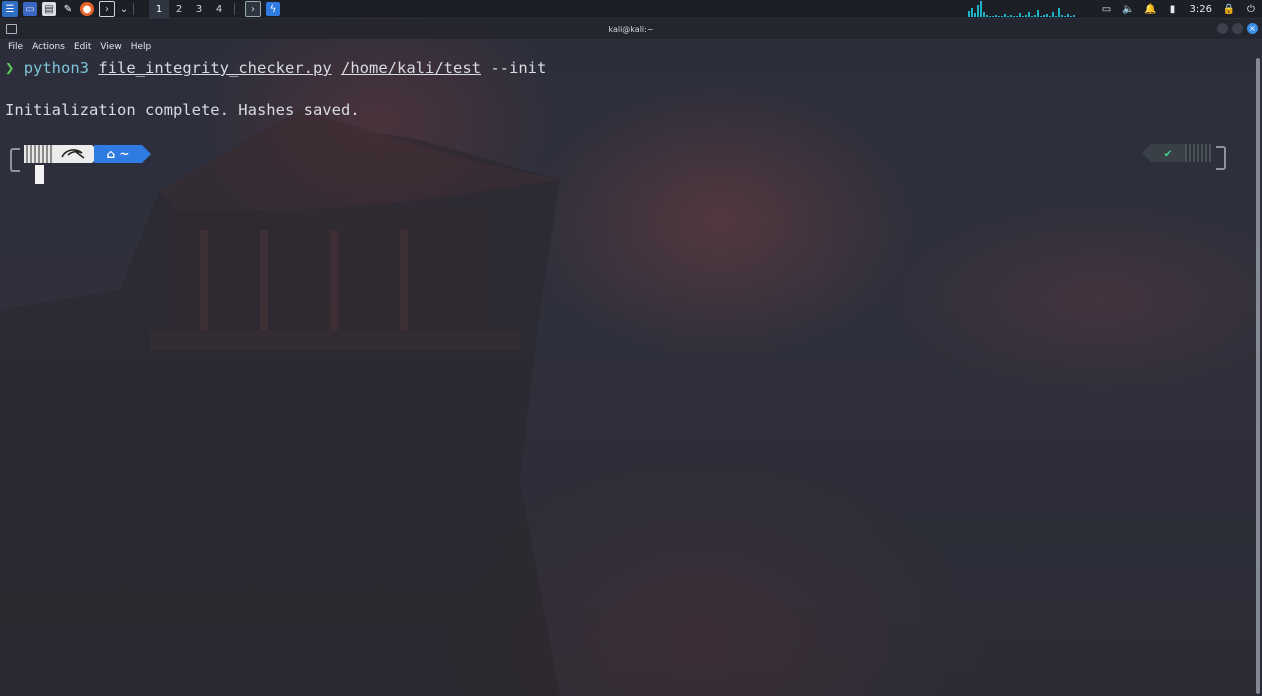  What do you see at coordinates (518, 68) in the screenshot?
I see `command-flag: --init` at bounding box center [518, 68].